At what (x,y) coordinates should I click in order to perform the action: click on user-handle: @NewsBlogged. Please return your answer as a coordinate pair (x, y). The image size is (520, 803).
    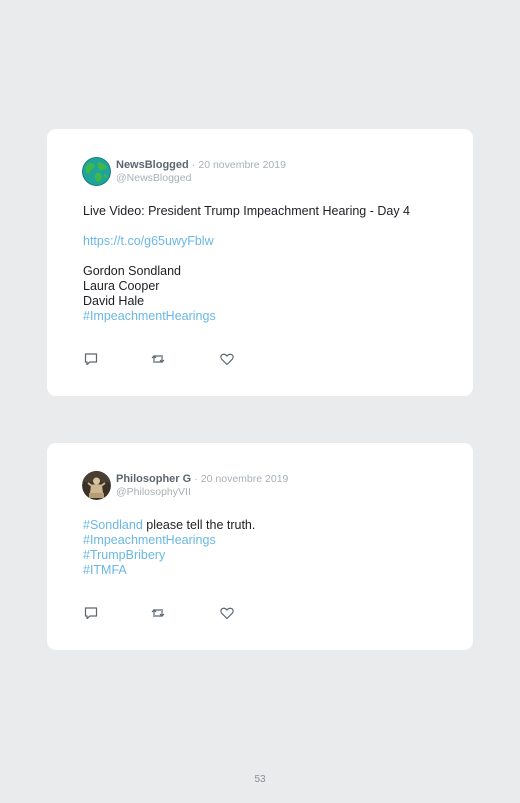
    Looking at the image, I should click on (153, 178).